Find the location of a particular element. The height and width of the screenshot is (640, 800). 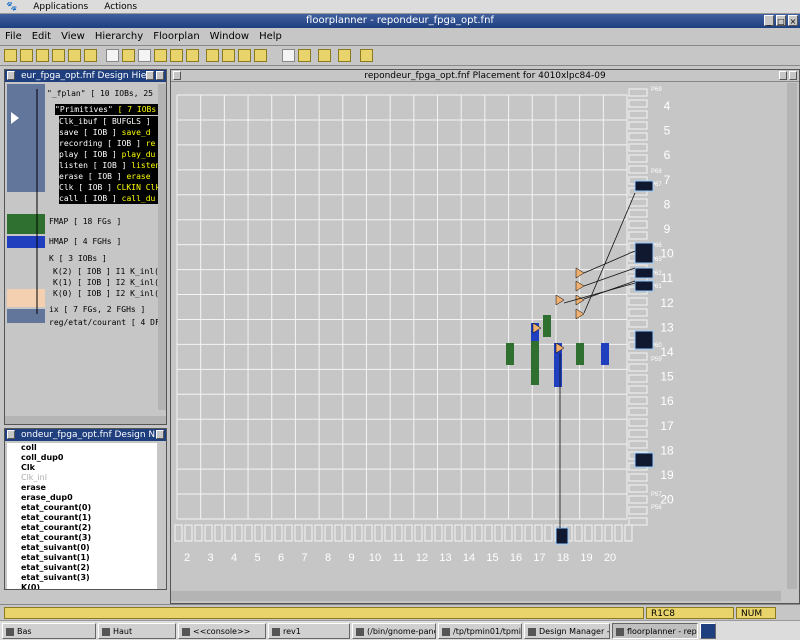

names-list-item: etat_courant(1) is located at coordinates (89, 518).